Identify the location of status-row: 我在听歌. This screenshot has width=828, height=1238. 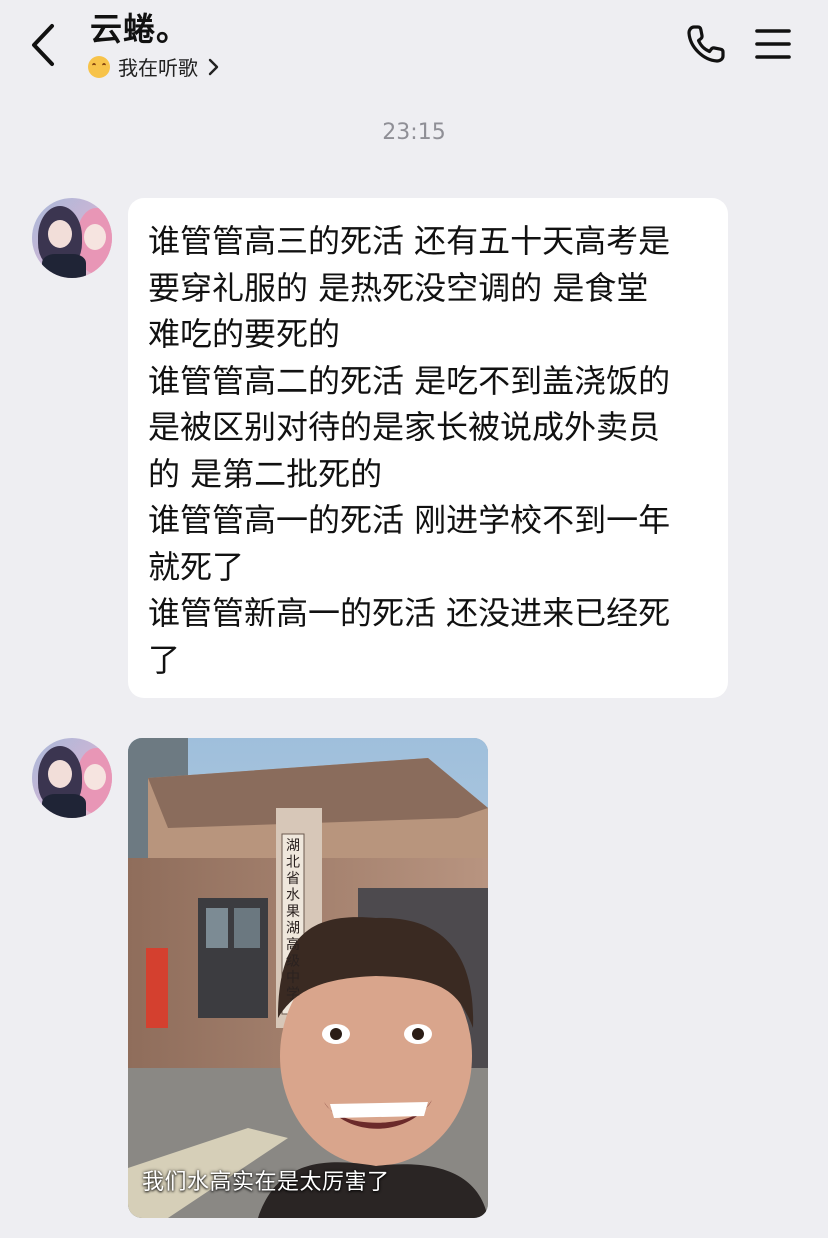
(154, 66).